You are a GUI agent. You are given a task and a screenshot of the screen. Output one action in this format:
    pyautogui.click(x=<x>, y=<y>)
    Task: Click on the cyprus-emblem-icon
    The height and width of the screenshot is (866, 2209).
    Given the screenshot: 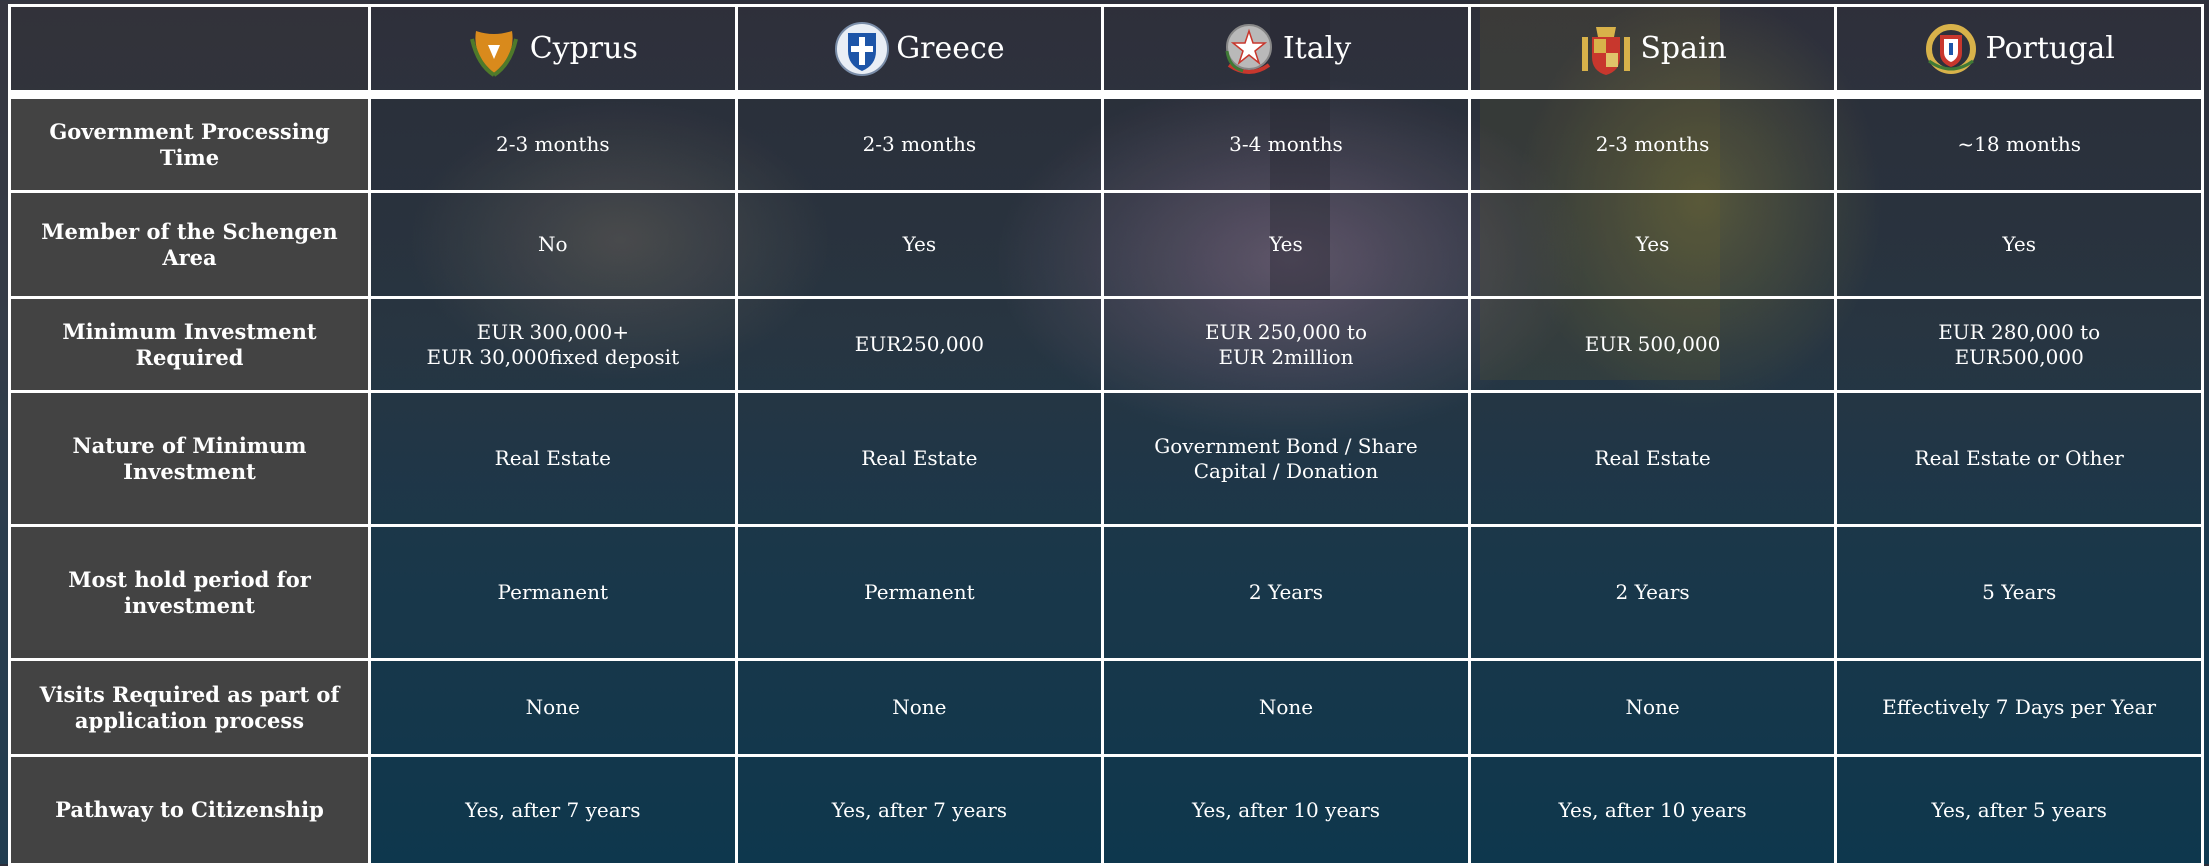 What is the action you would take?
    pyautogui.click(x=494, y=49)
    